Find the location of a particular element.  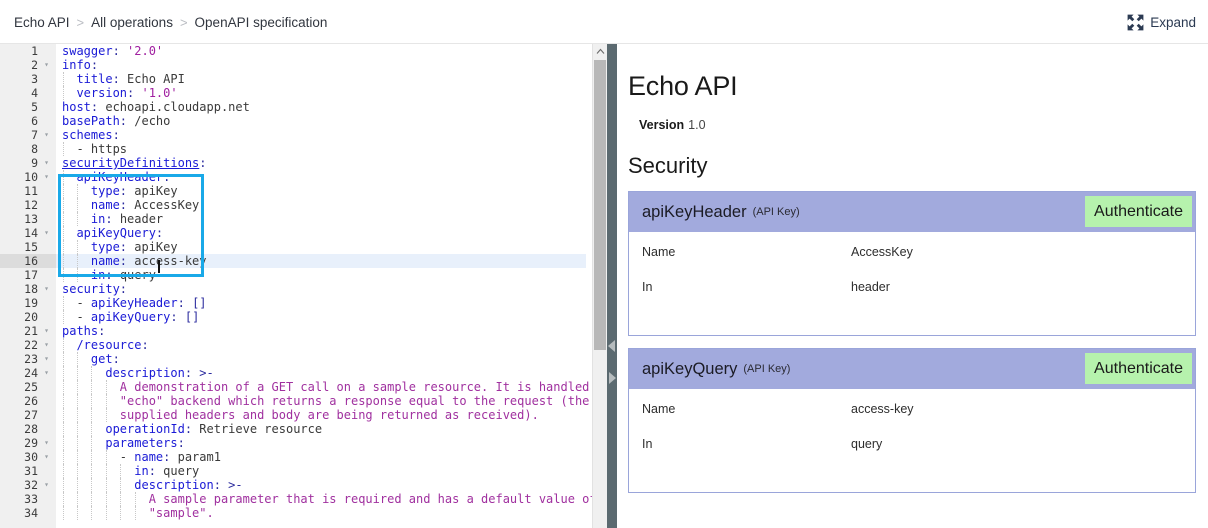

security-scheme-name: apiKeyQuery is located at coordinates (690, 368).